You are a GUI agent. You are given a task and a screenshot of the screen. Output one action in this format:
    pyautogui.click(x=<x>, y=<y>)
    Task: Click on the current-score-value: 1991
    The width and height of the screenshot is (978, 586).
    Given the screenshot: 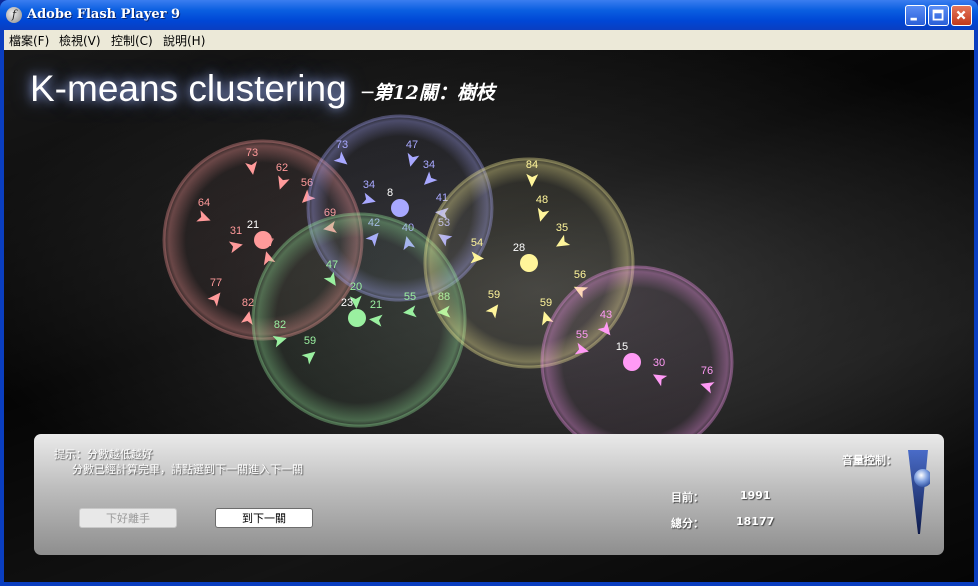 What is the action you would take?
    pyautogui.click(x=755, y=495)
    